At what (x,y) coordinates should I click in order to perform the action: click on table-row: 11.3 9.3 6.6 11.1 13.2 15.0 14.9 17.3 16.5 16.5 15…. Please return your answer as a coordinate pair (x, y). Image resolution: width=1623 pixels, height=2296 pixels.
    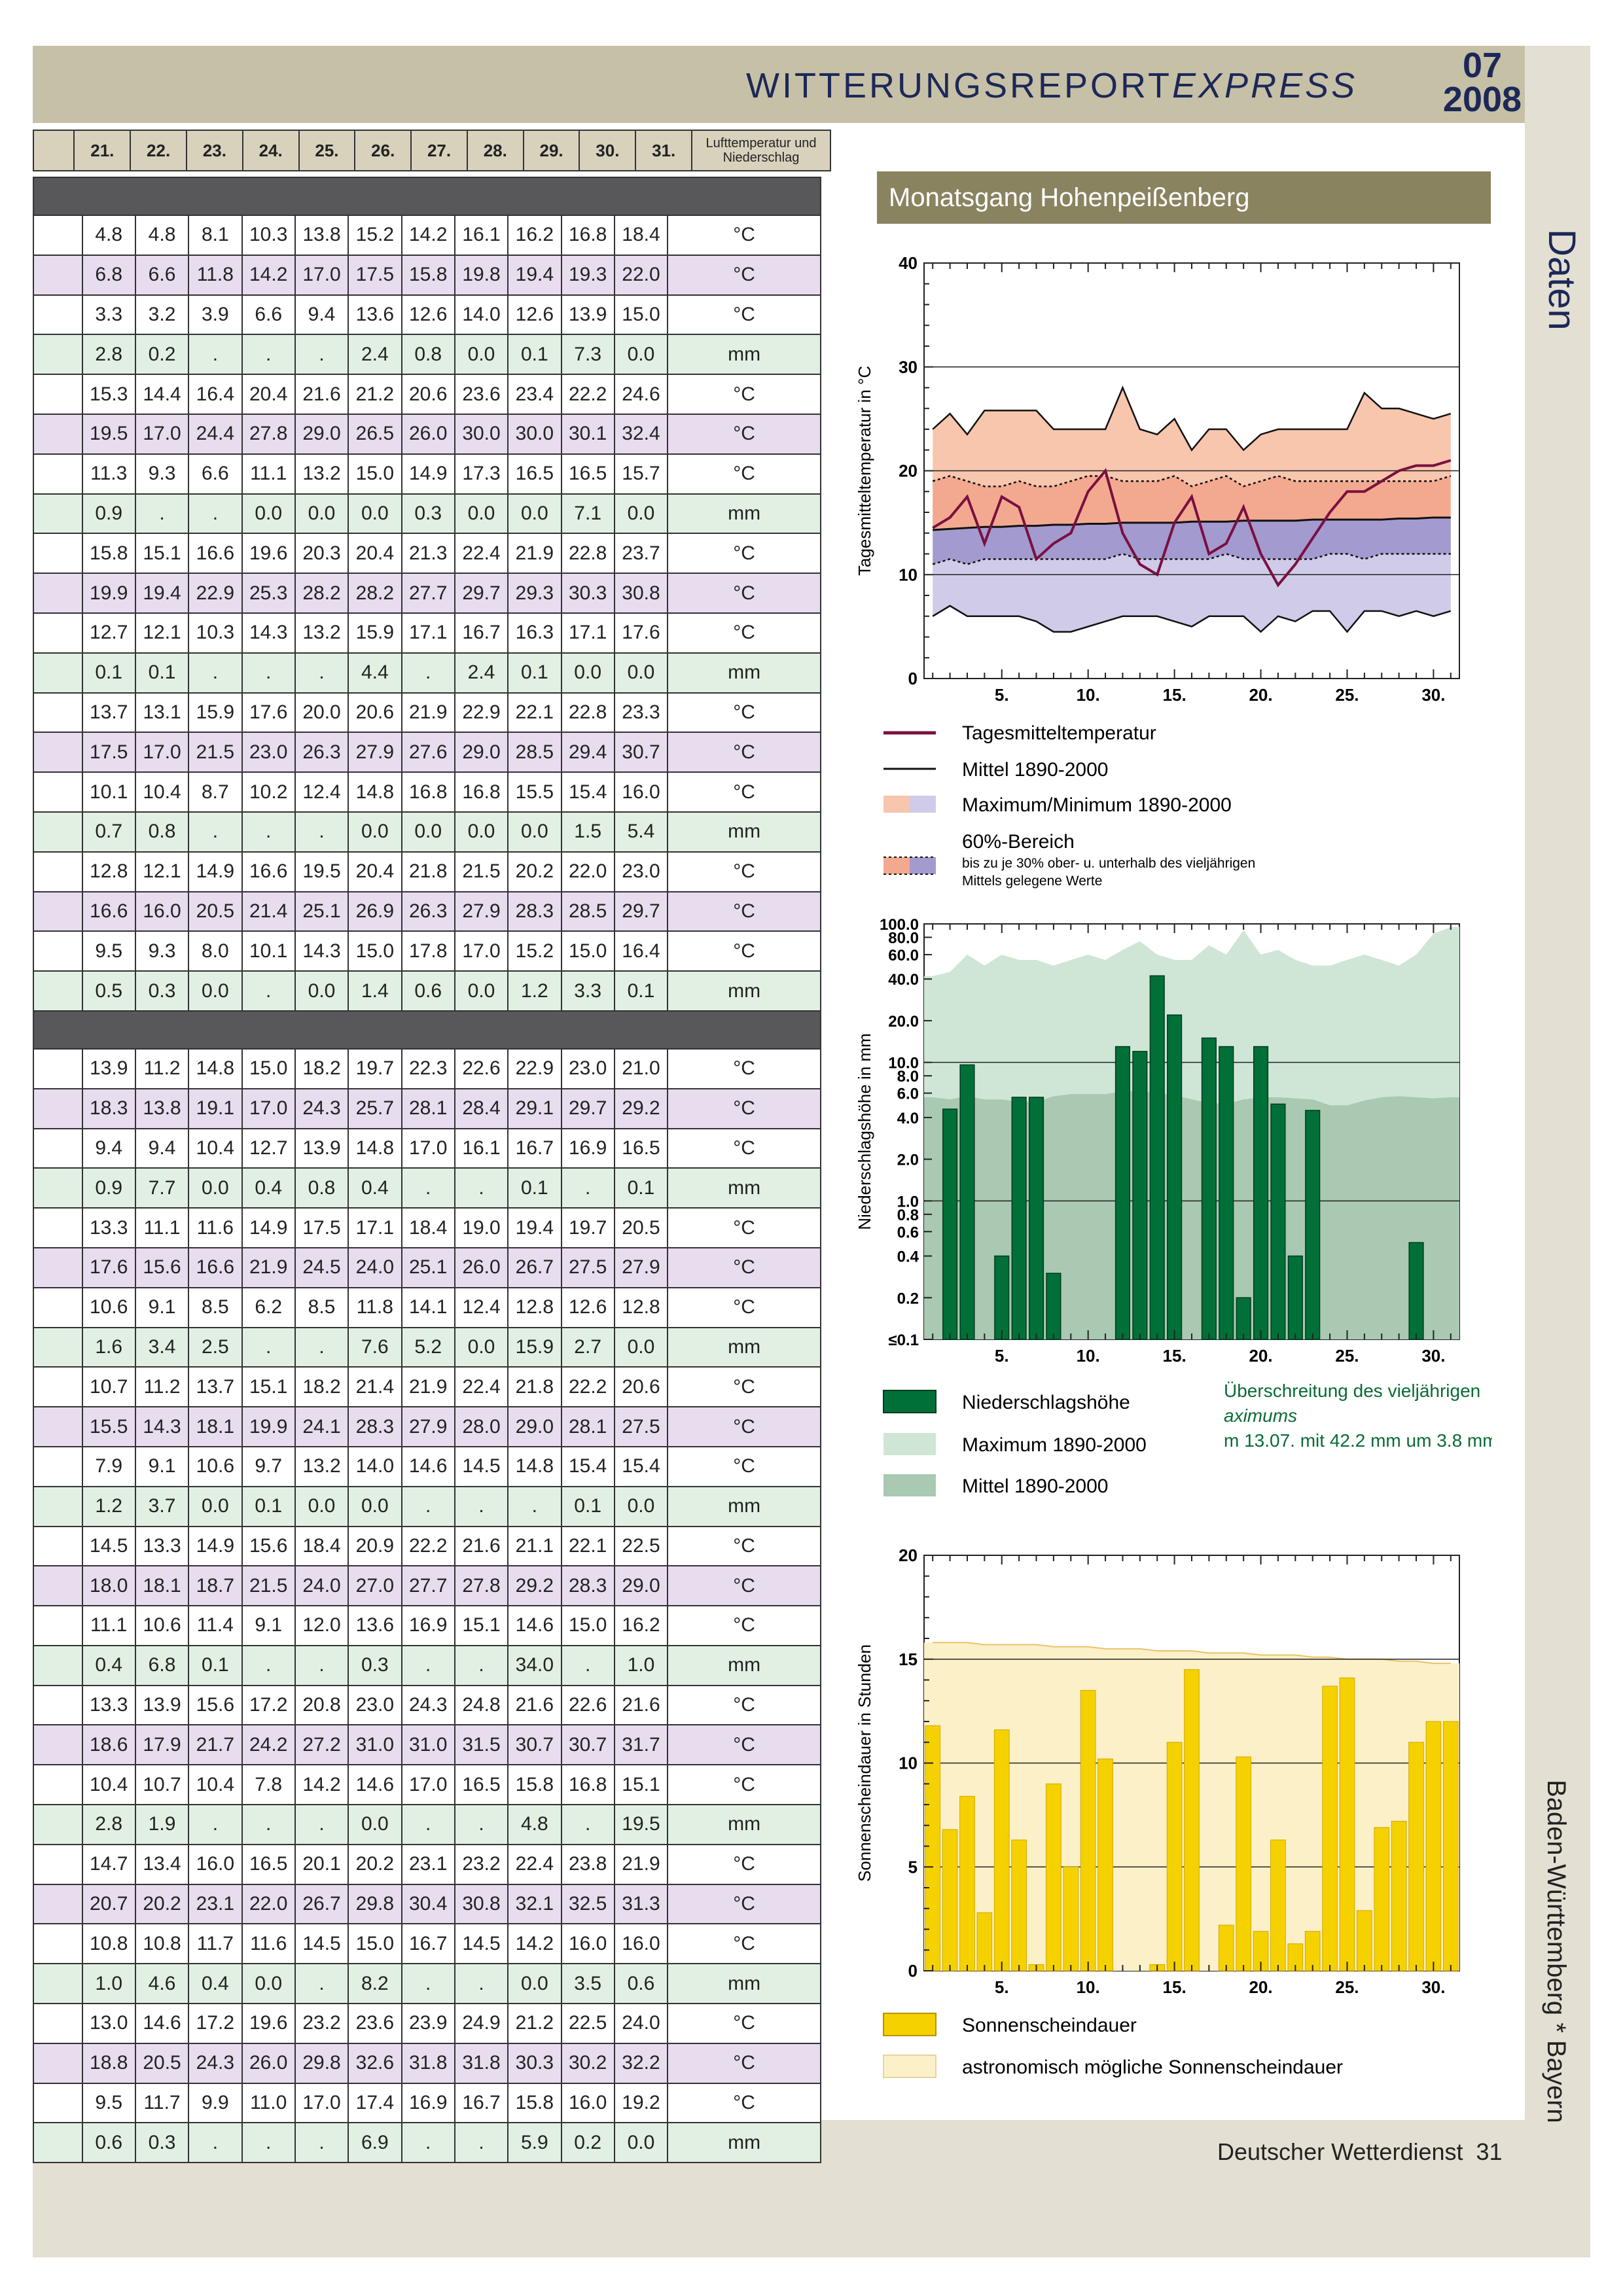
    Looking at the image, I should click on (427, 474).